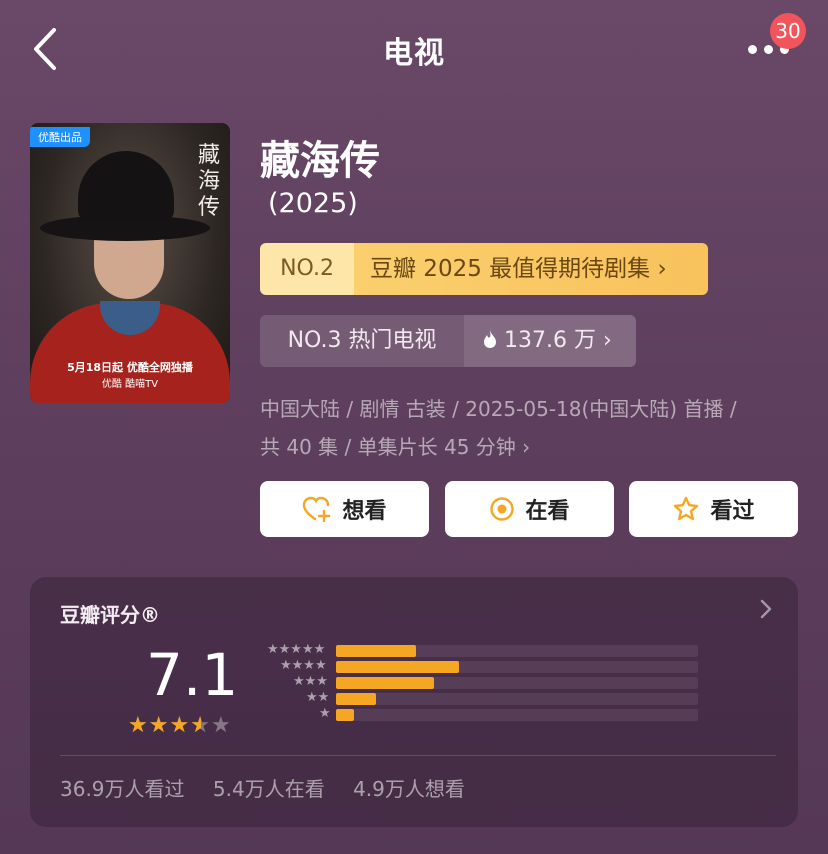  What do you see at coordinates (547, 511) in the screenshot?
I see `watching-label: 在看` at bounding box center [547, 511].